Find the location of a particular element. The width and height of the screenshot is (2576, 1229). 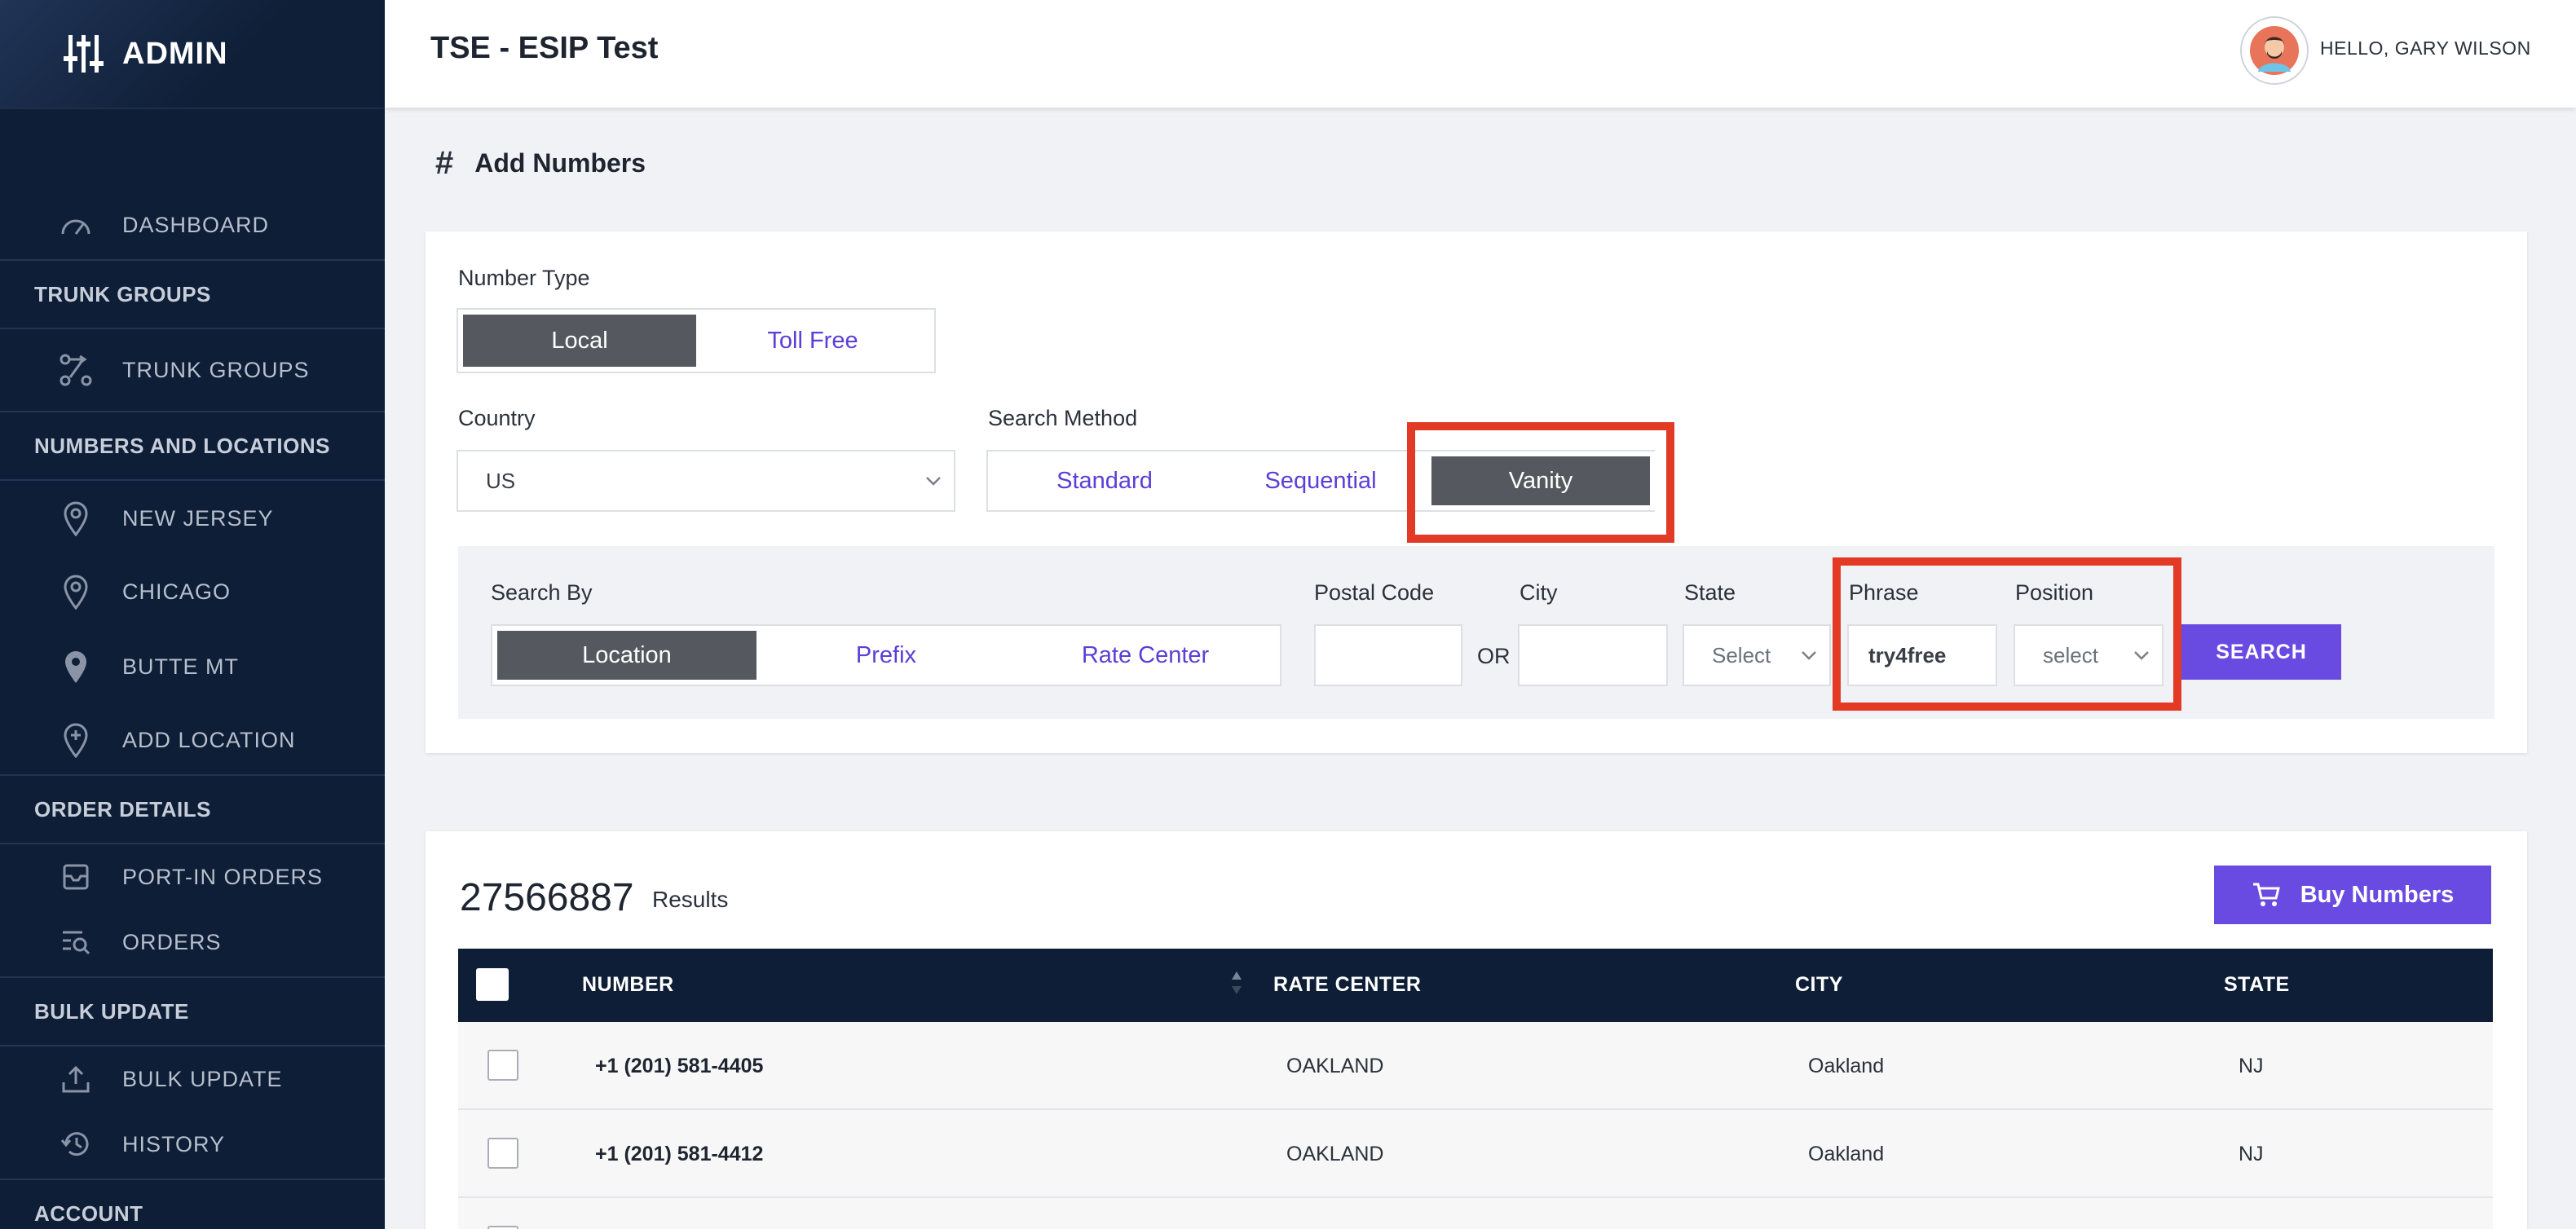

sort-icon is located at coordinates (1236, 983).